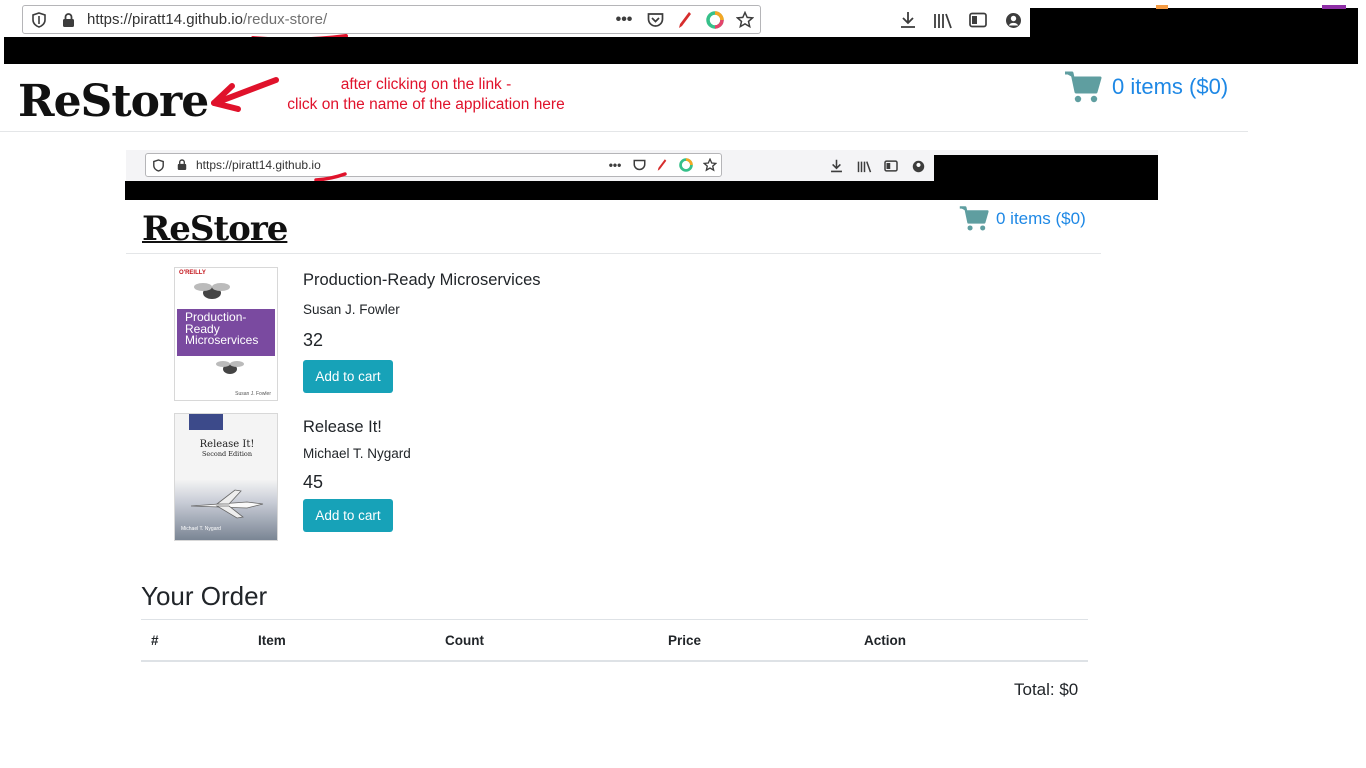  I want to click on book-title: Production-Ready Microservices, so click(422, 280).